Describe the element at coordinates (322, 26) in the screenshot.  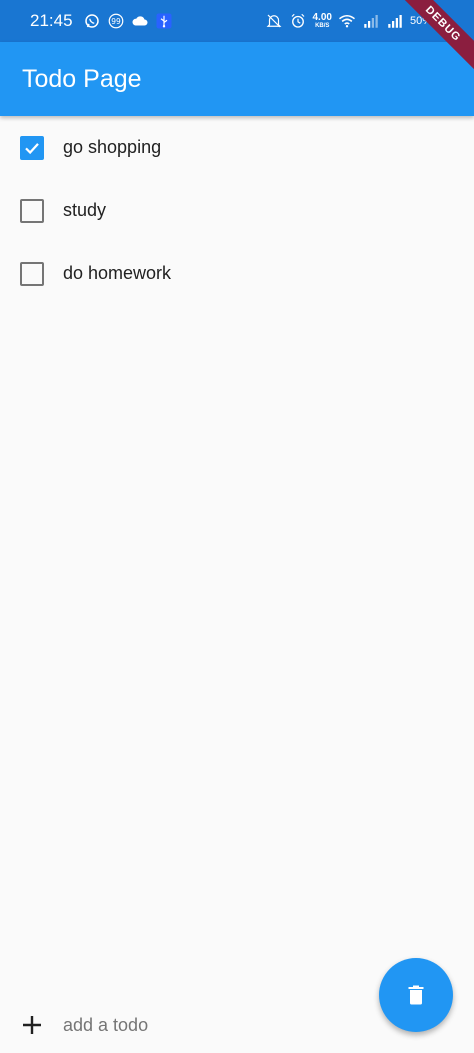
I see `network-speed-unit: KB/S` at that location.